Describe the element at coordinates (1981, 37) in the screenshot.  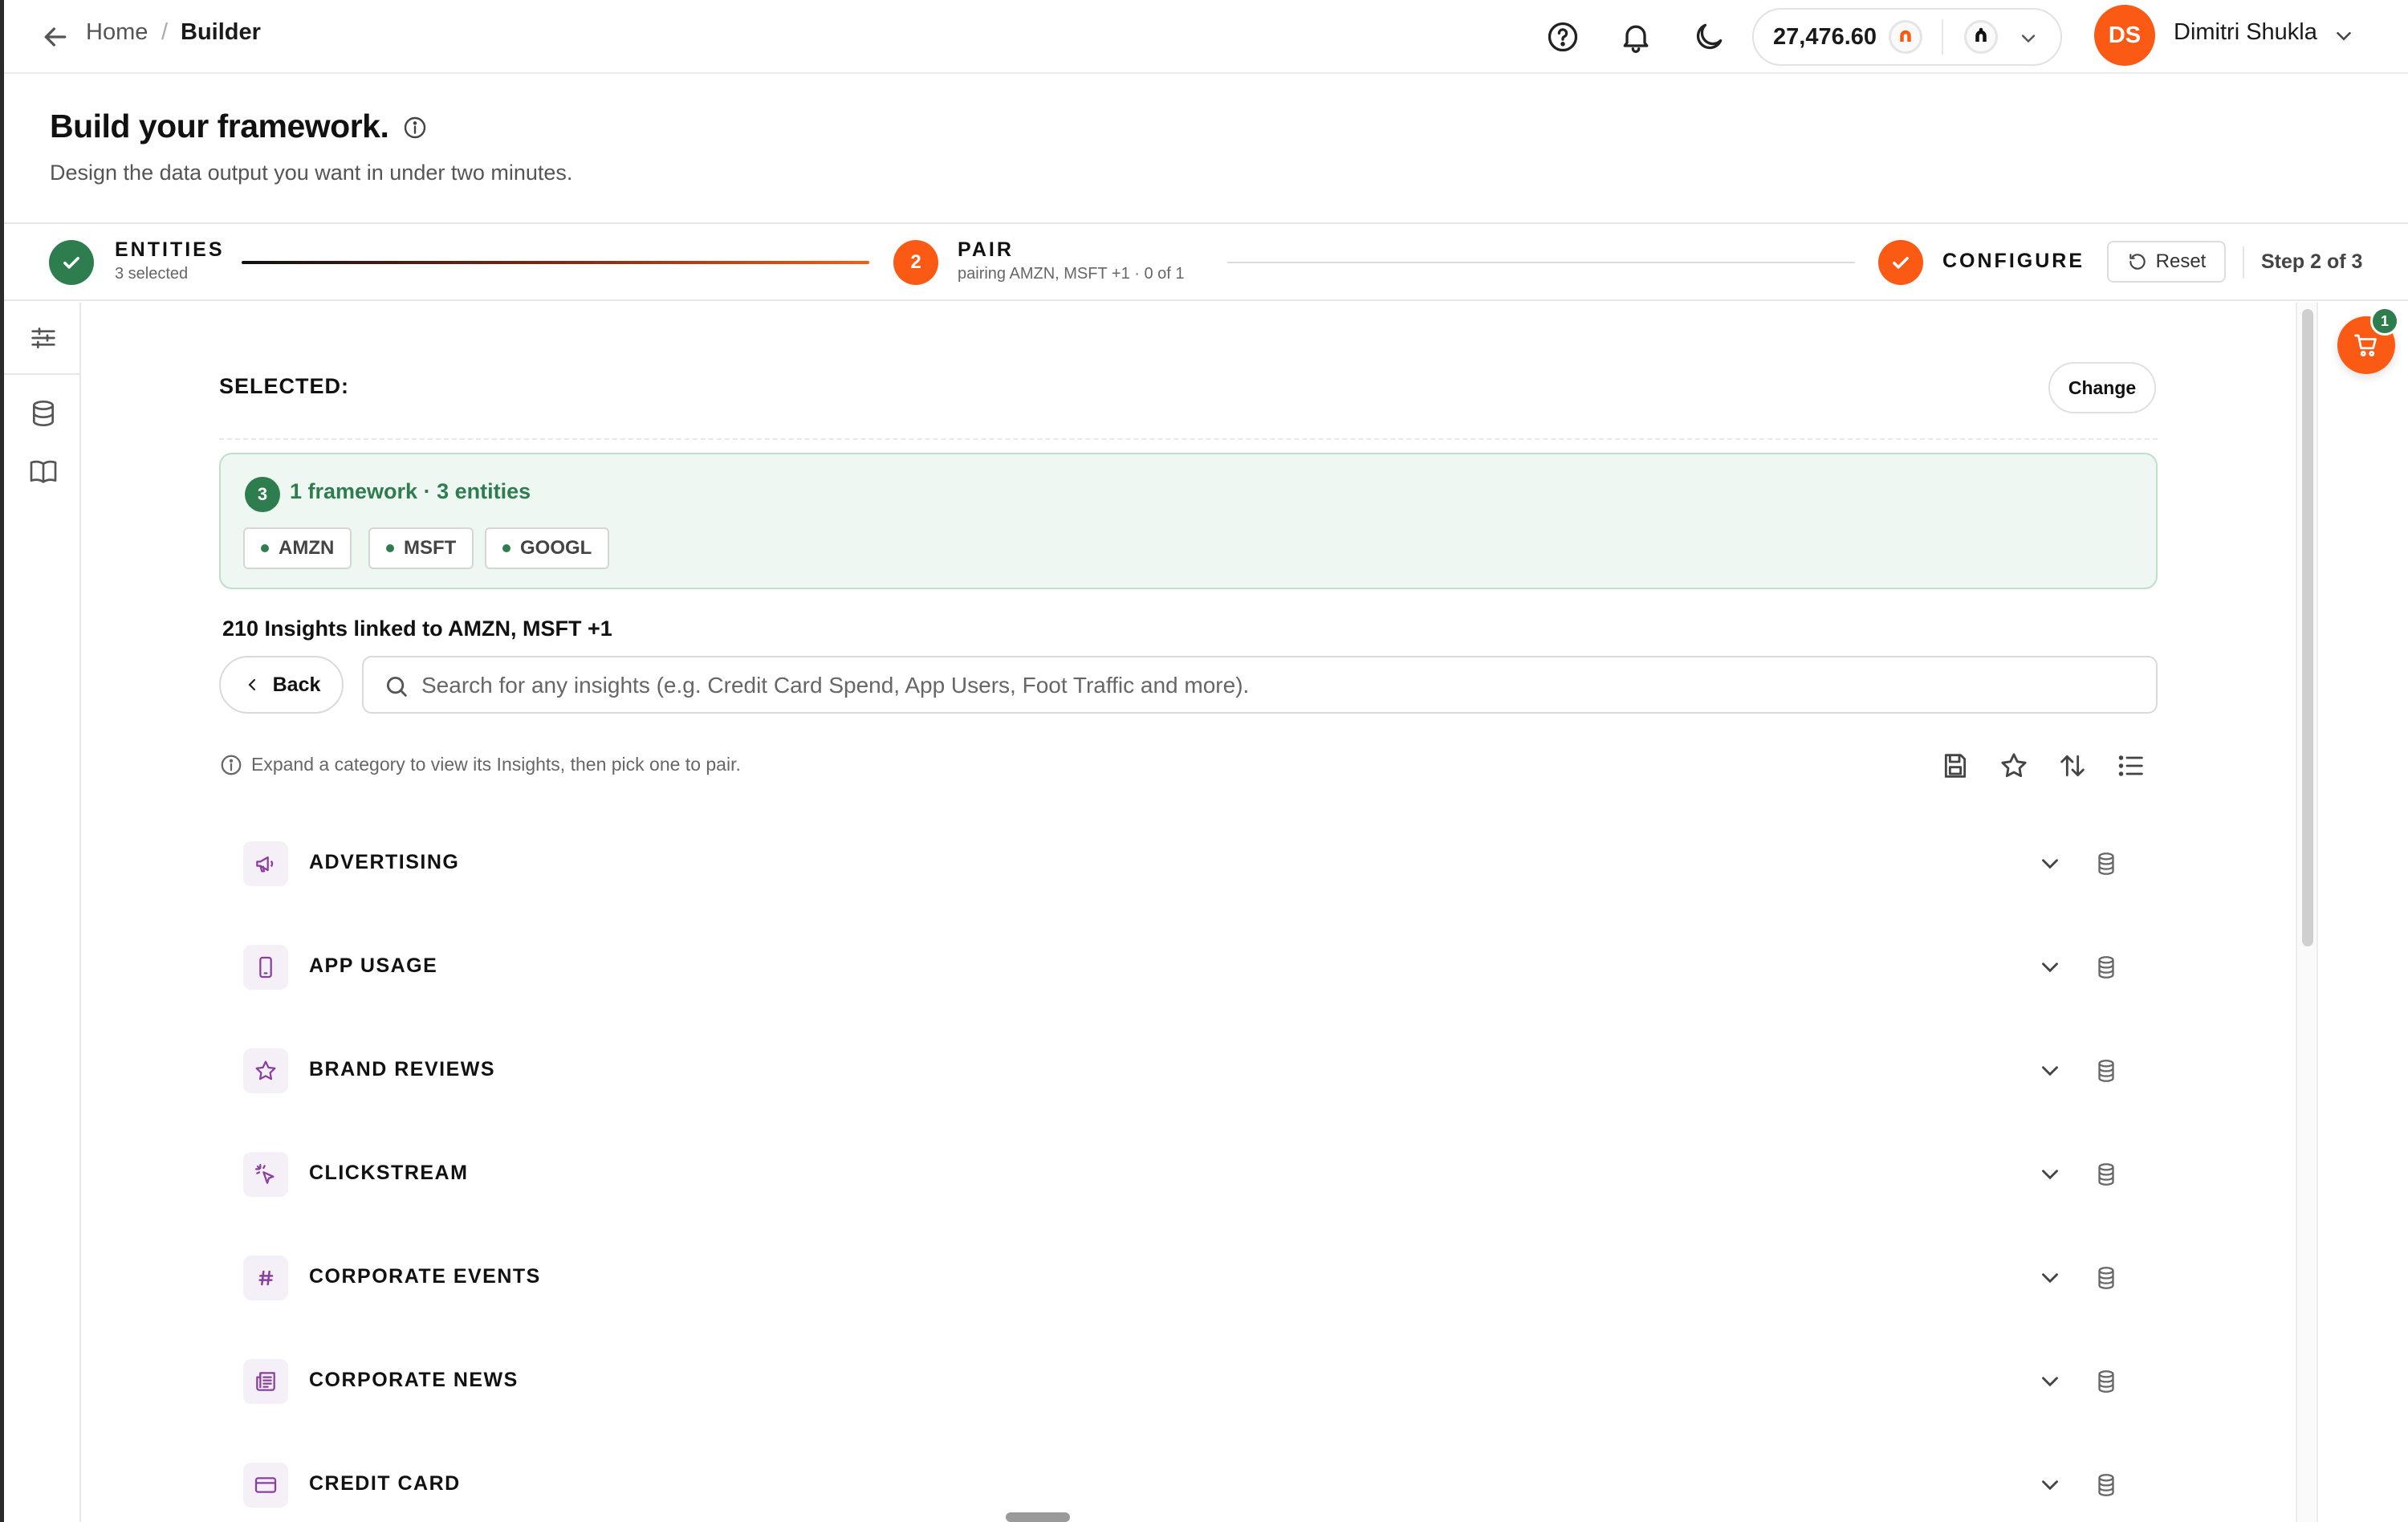
I see `token-icon` at that location.